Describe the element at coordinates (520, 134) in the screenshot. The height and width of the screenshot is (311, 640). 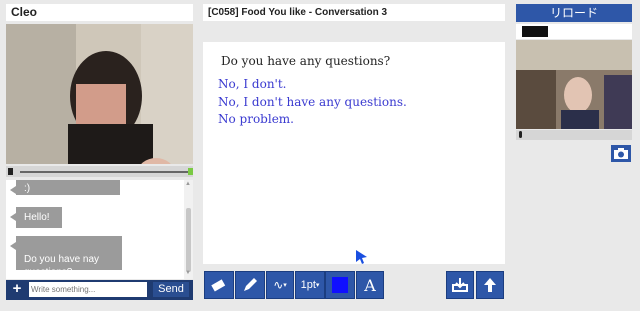
I see `microphone-icon` at that location.